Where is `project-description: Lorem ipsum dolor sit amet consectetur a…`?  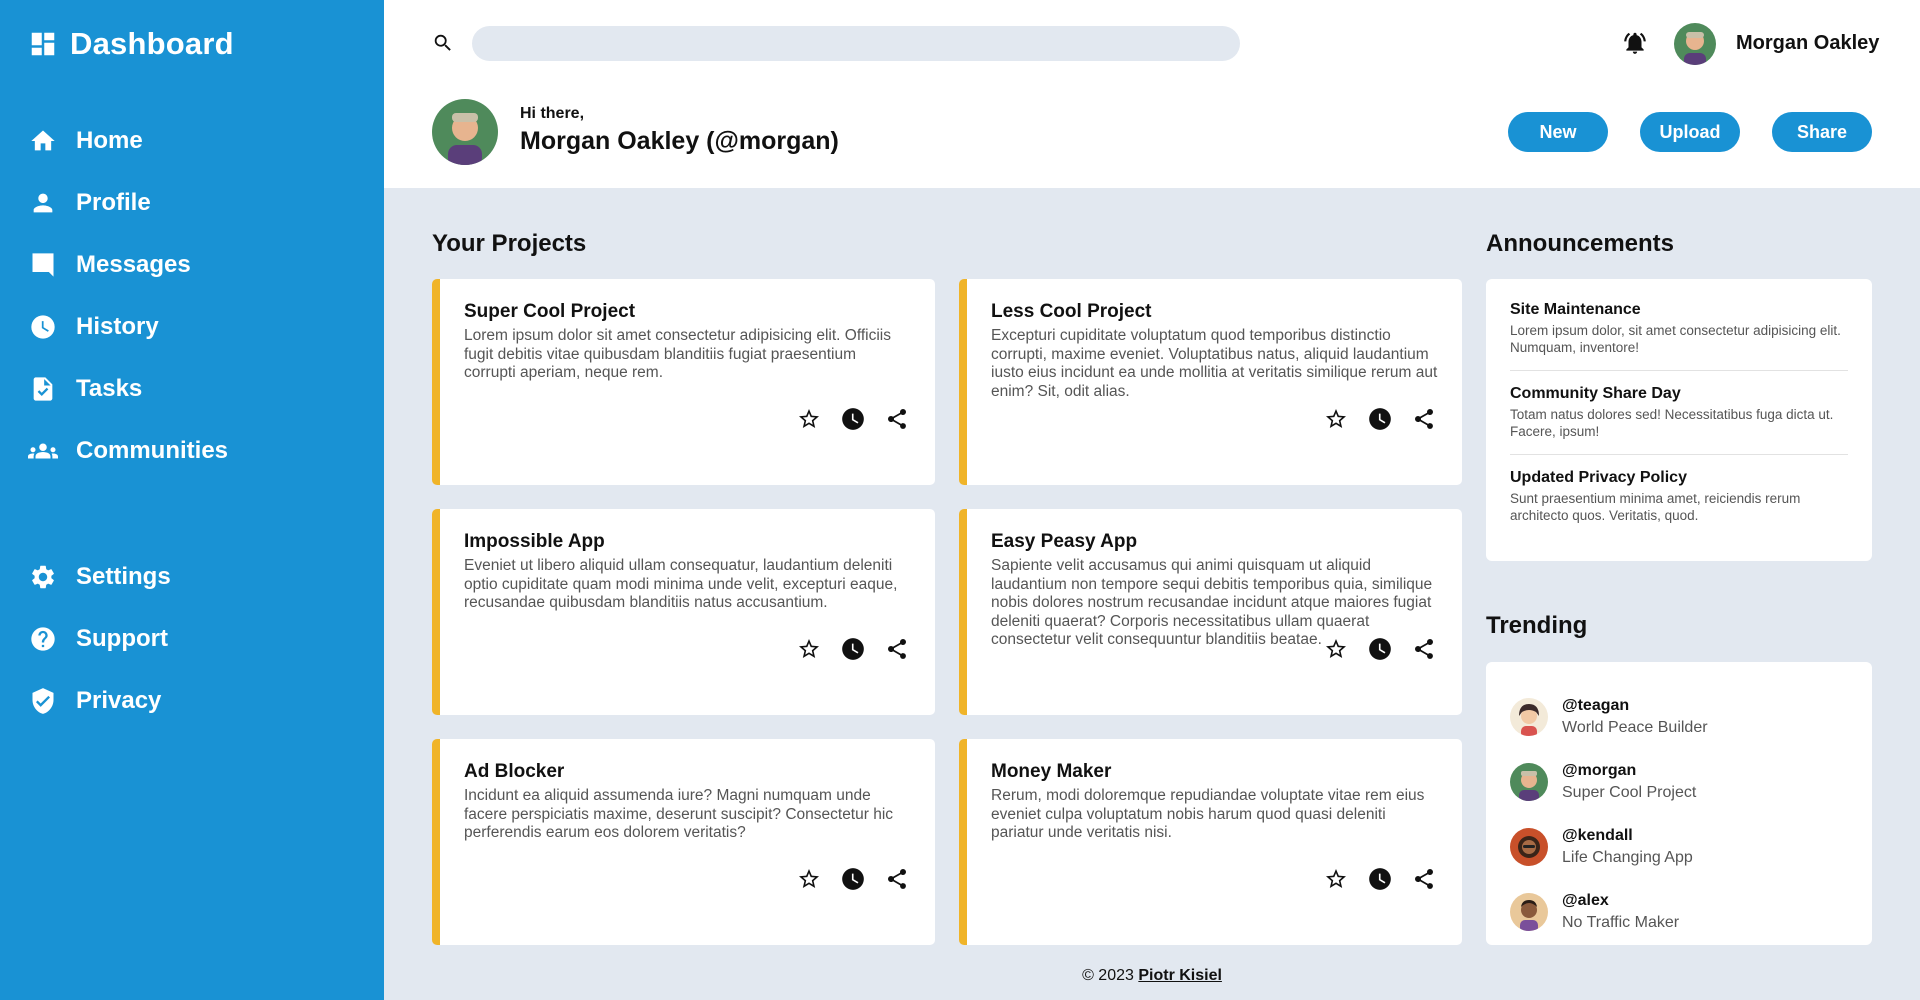
project-description: Lorem ipsum dolor sit amet consectetur a… is located at coordinates (677, 354).